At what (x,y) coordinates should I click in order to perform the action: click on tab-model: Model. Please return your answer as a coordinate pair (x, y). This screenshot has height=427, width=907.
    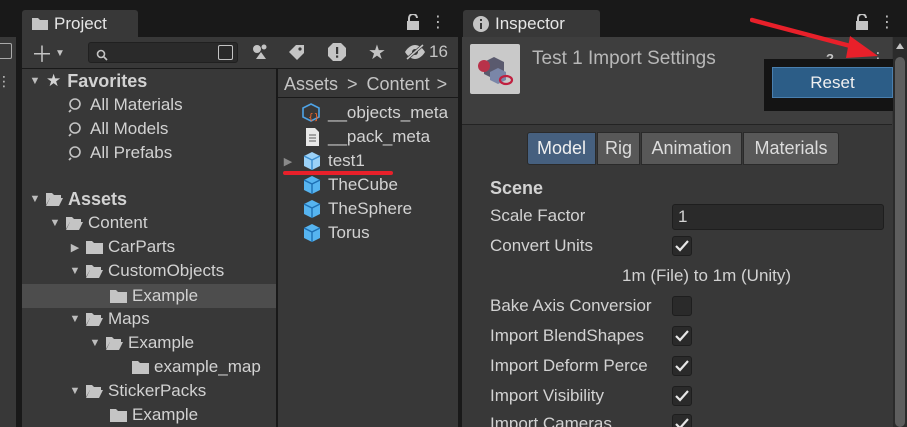
    Looking at the image, I should click on (561, 148).